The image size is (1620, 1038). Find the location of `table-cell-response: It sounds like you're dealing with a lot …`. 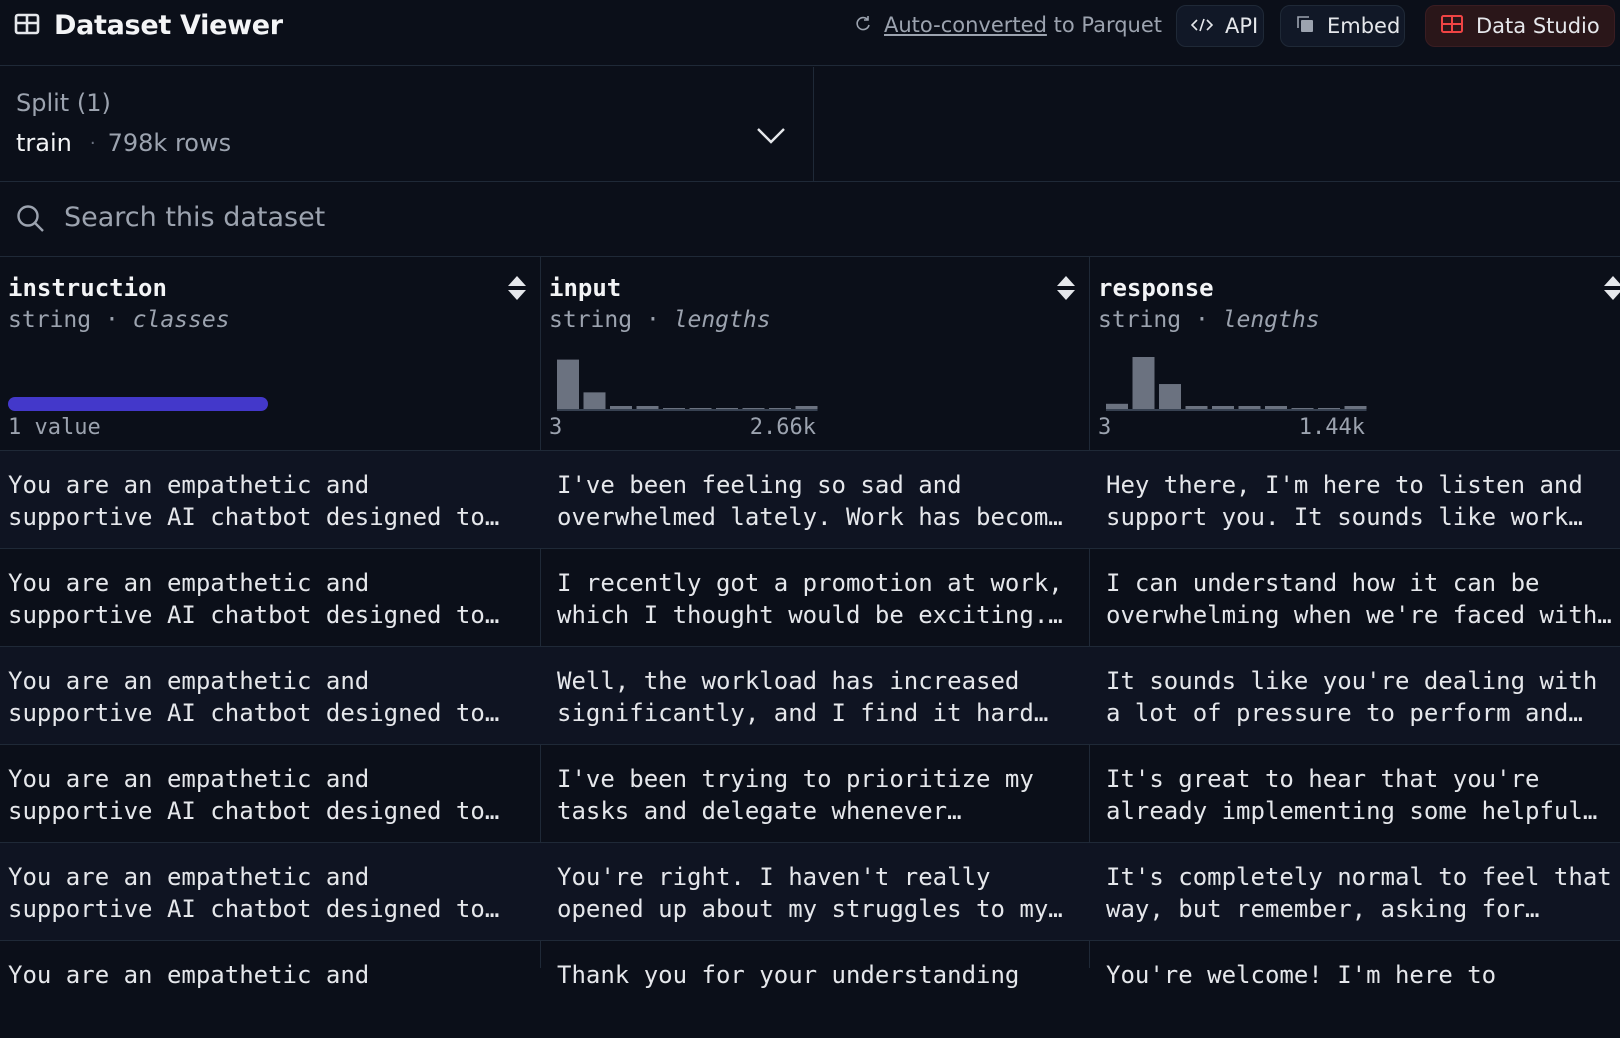

table-cell-response: It sounds like you're dealing with a lot … is located at coordinates (1351, 697).